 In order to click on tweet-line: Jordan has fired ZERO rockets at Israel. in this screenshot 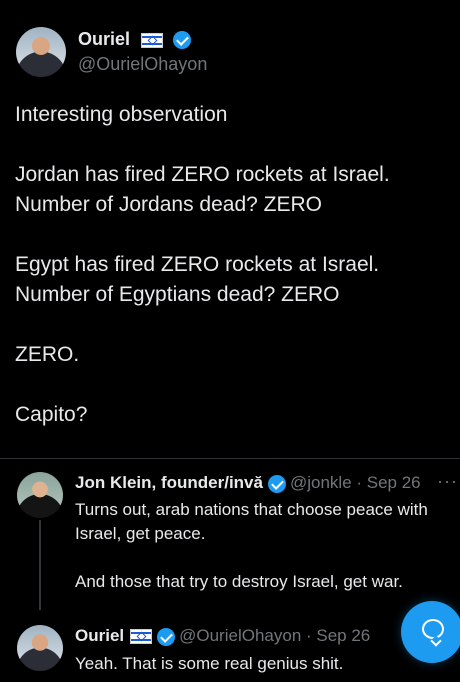, I will do `click(202, 174)`.